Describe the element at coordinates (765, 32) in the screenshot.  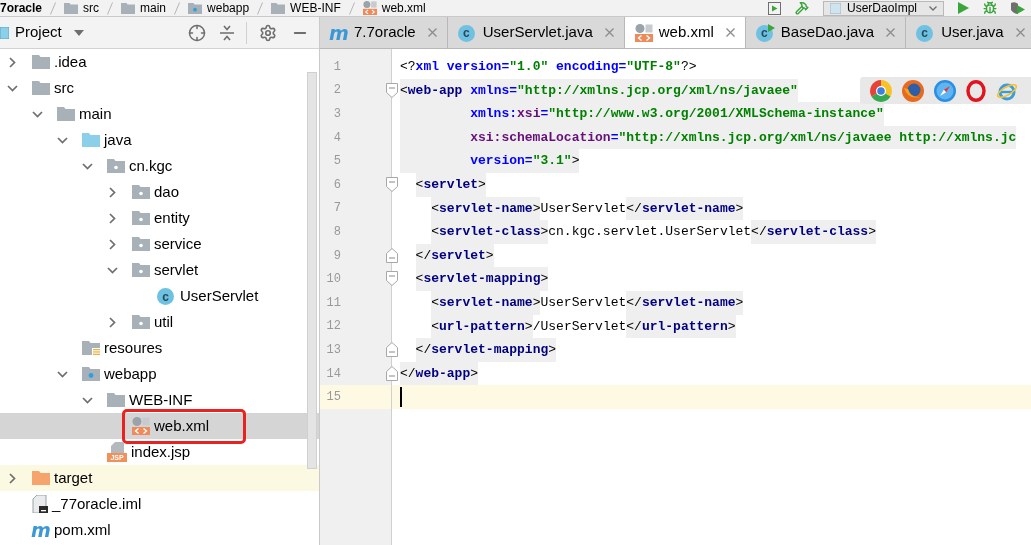
I see `runnable-class-icon: c` at that location.